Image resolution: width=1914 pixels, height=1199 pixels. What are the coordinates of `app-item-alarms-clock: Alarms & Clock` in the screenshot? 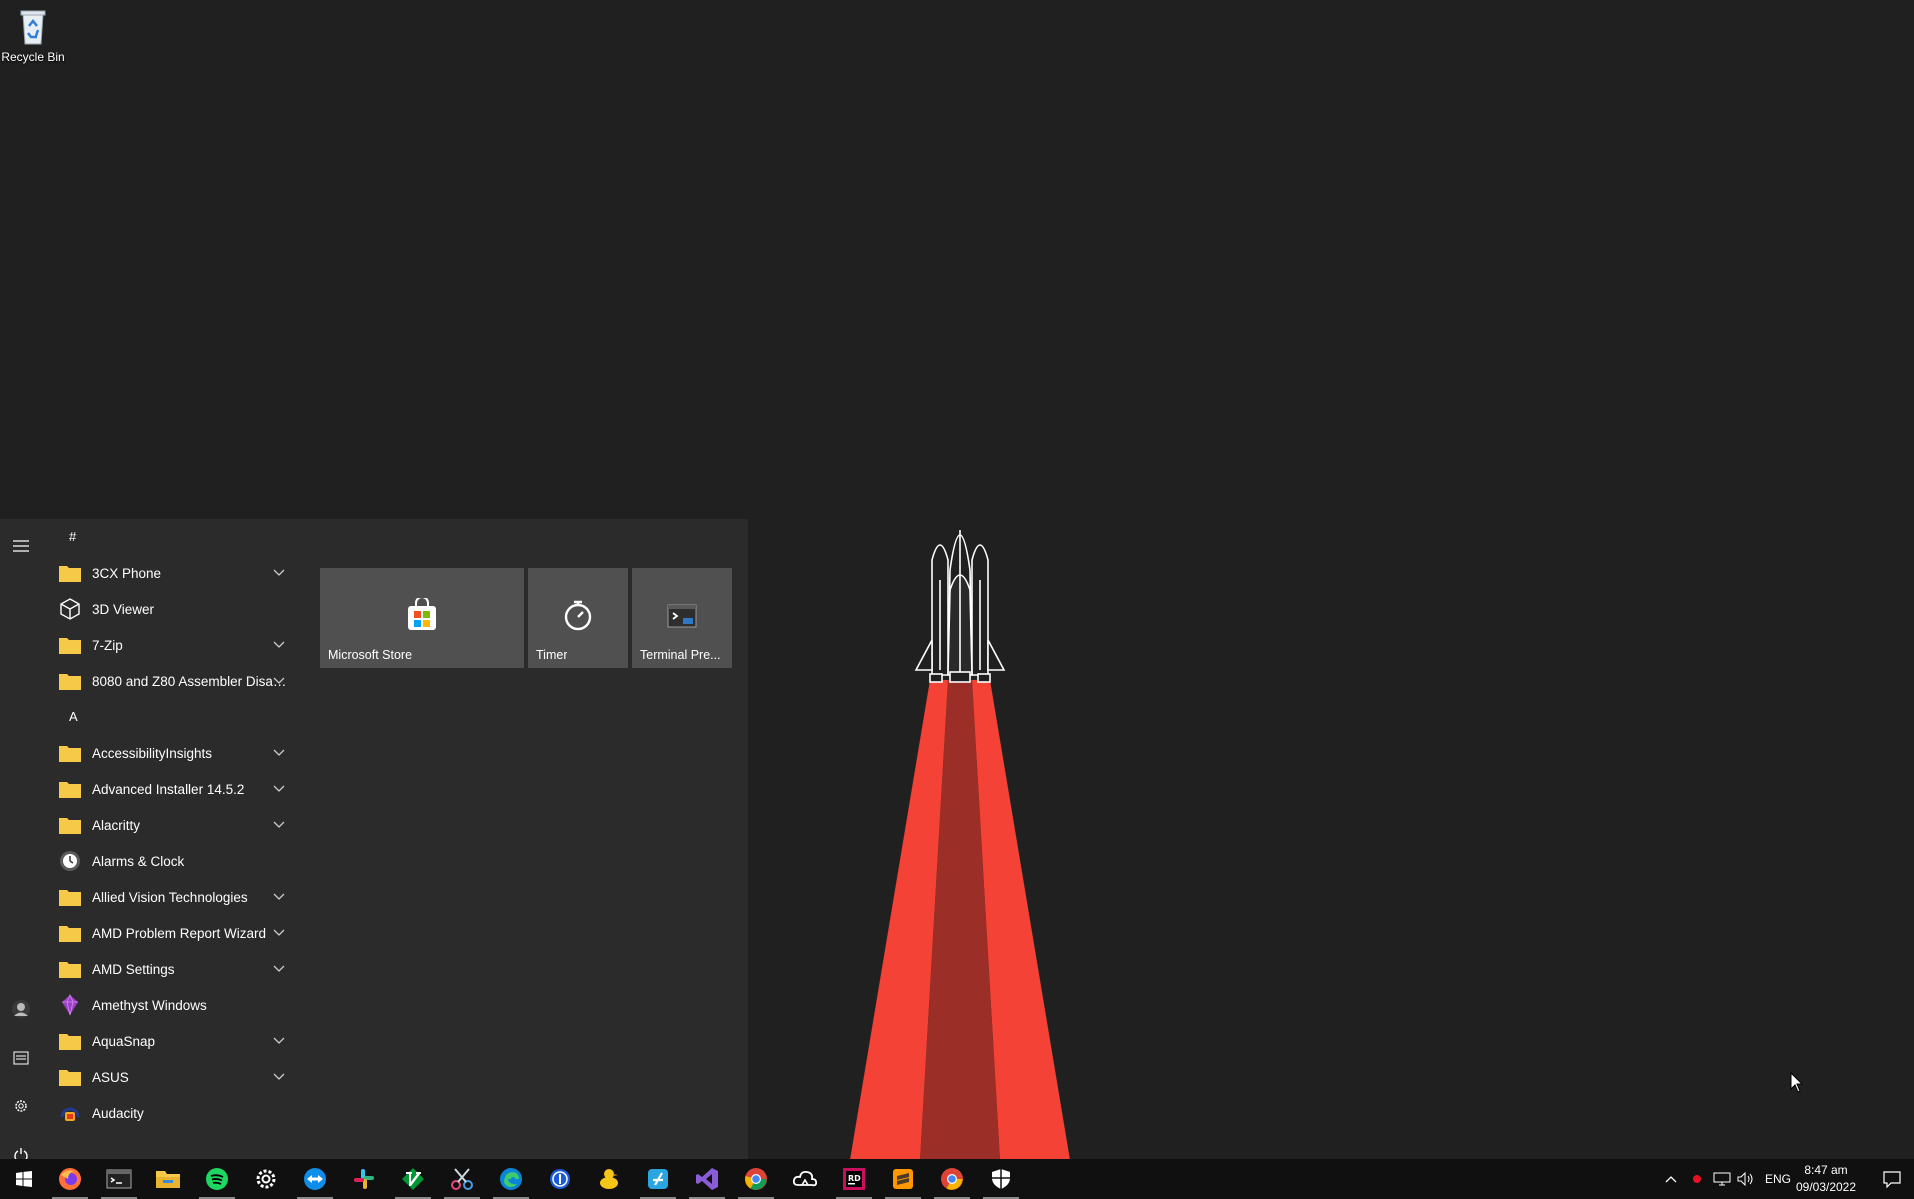 It's located at (173, 861).